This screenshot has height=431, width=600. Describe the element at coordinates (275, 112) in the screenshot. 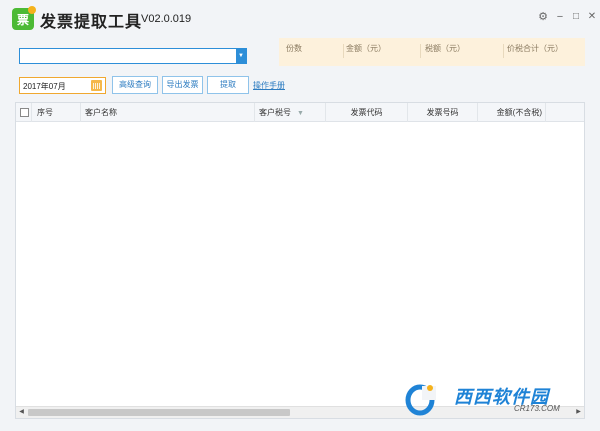

I see `column-header-customer-tax-id-label: 客户税号` at that location.